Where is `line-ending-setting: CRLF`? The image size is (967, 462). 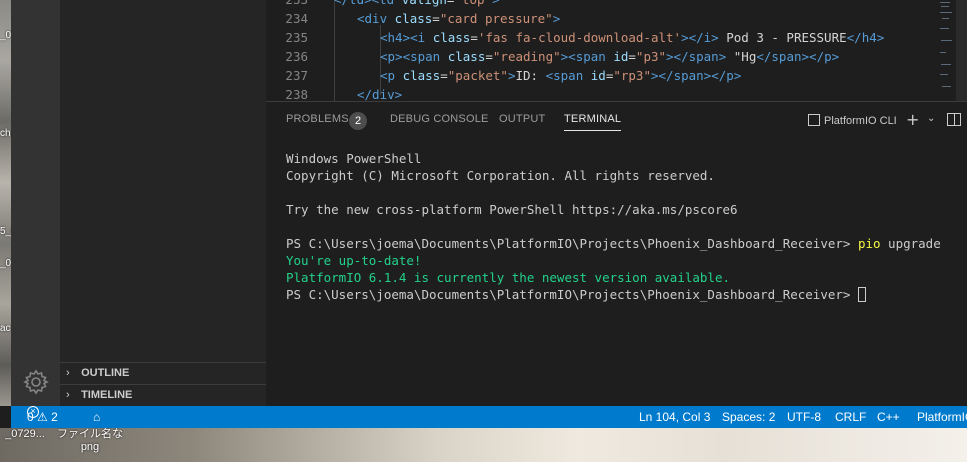 line-ending-setting: CRLF is located at coordinates (850, 417).